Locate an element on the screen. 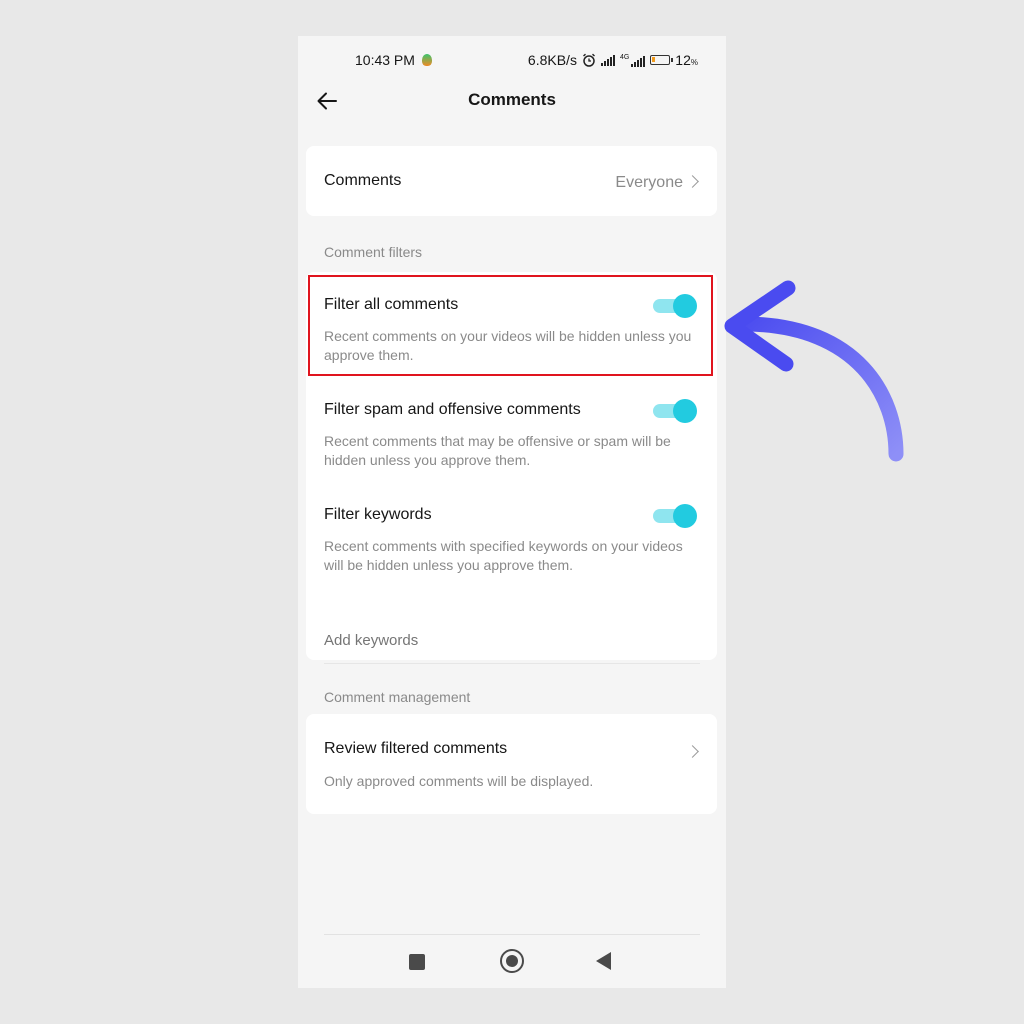 Image resolution: width=1024 pixels, height=1024 pixels. filter-spam-toggle is located at coordinates (675, 411).